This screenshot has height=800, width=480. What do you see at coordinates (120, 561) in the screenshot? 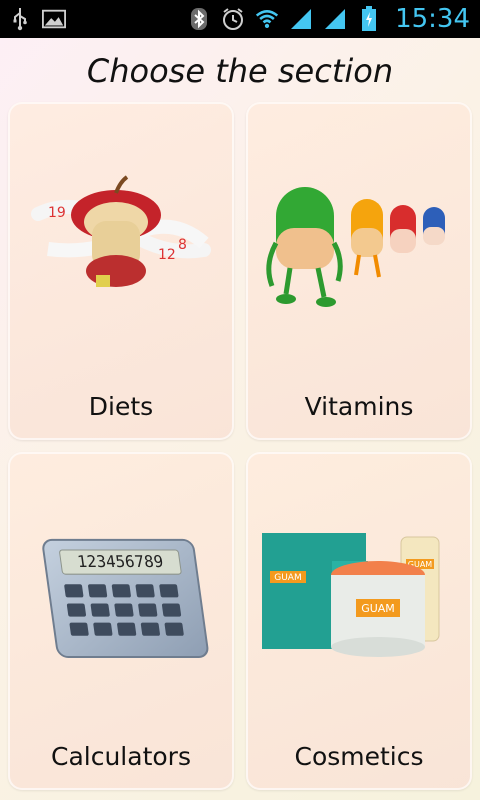
I see `calculator-display: 123456789` at bounding box center [120, 561].